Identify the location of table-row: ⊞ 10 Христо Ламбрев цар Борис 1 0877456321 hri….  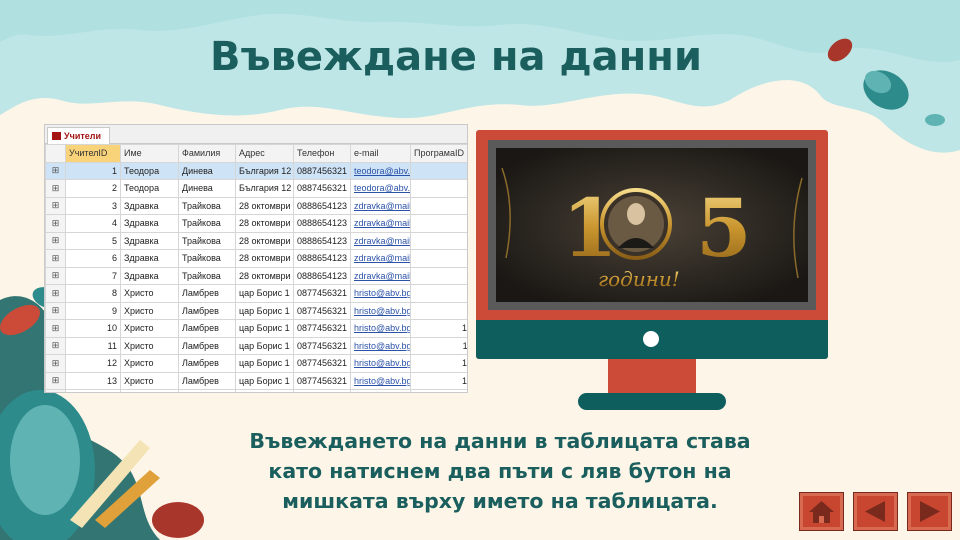
(256, 328).